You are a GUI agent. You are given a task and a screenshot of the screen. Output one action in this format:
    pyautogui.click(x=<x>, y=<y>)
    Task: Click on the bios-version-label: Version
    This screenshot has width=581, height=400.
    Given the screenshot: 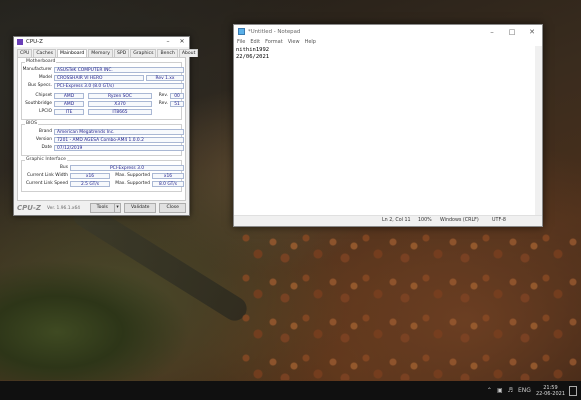 What is the action you would take?
    pyautogui.click(x=43, y=139)
    